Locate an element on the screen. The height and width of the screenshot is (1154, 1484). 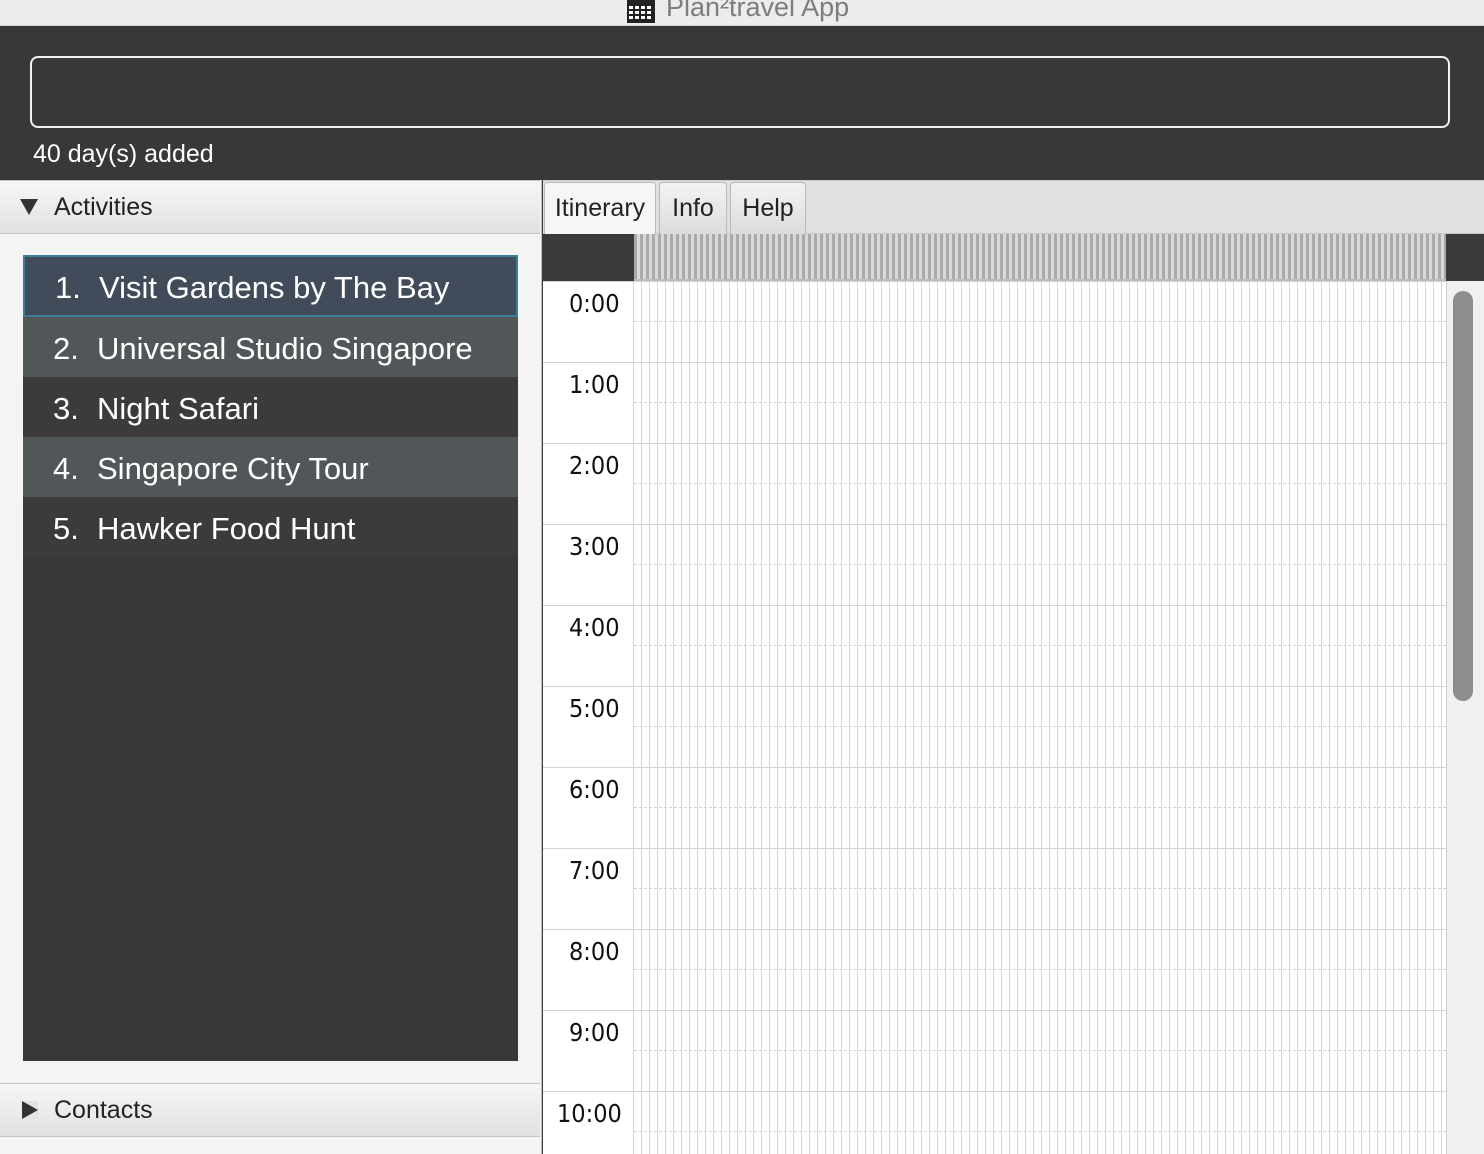
time-label: 8:00 is located at coordinates (594, 951).